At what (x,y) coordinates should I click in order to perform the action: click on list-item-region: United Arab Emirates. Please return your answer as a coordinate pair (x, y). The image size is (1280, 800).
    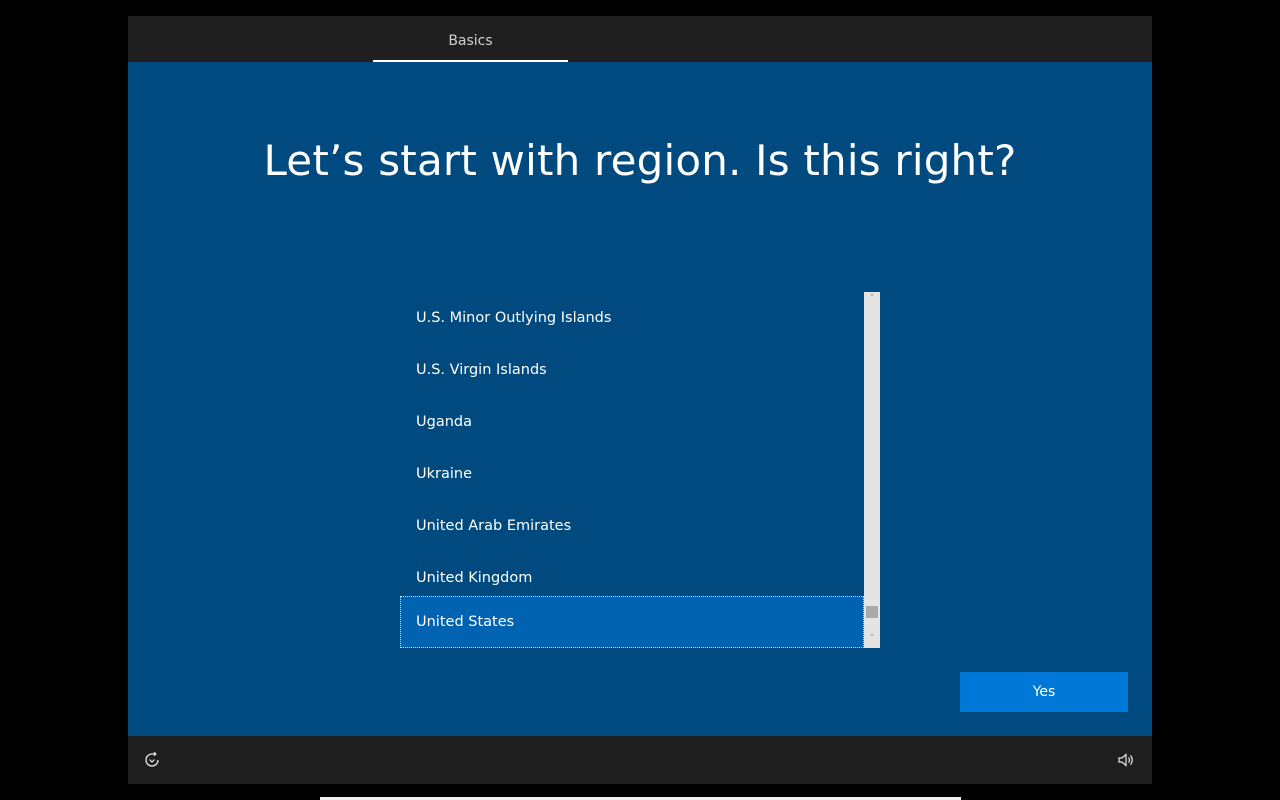
    Looking at the image, I should click on (632, 526).